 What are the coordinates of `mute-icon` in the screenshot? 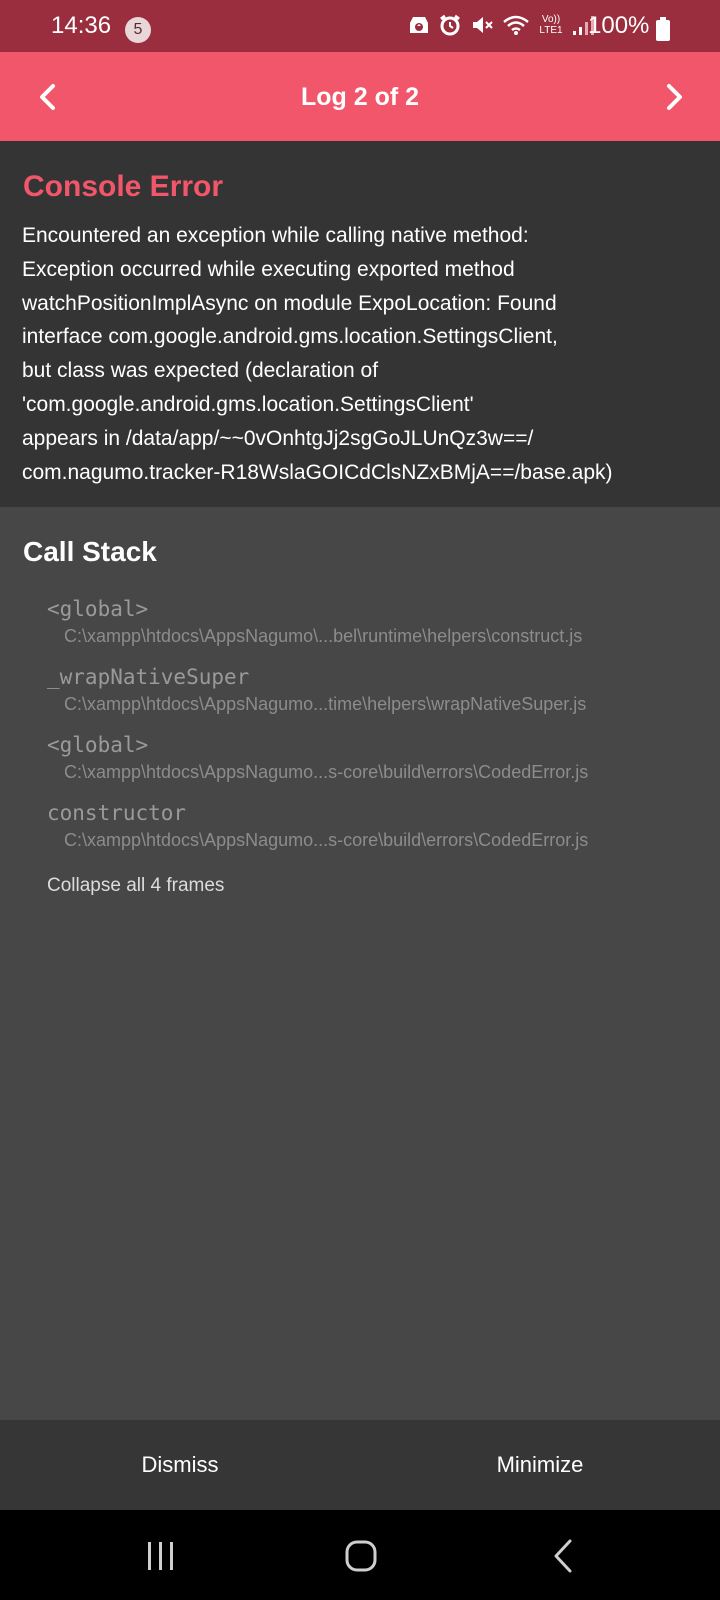 It's located at (482, 25).